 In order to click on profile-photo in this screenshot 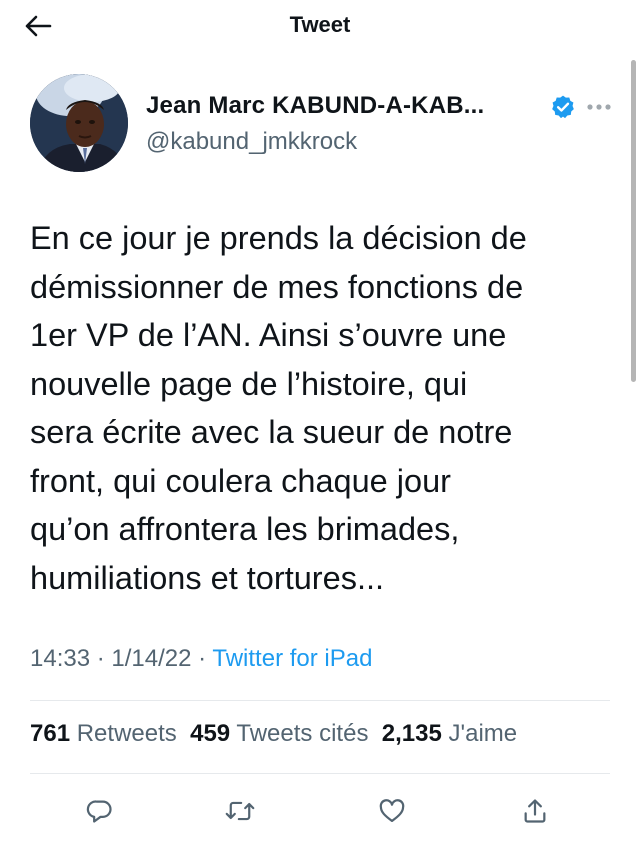, I will do `click(79, 123)`.